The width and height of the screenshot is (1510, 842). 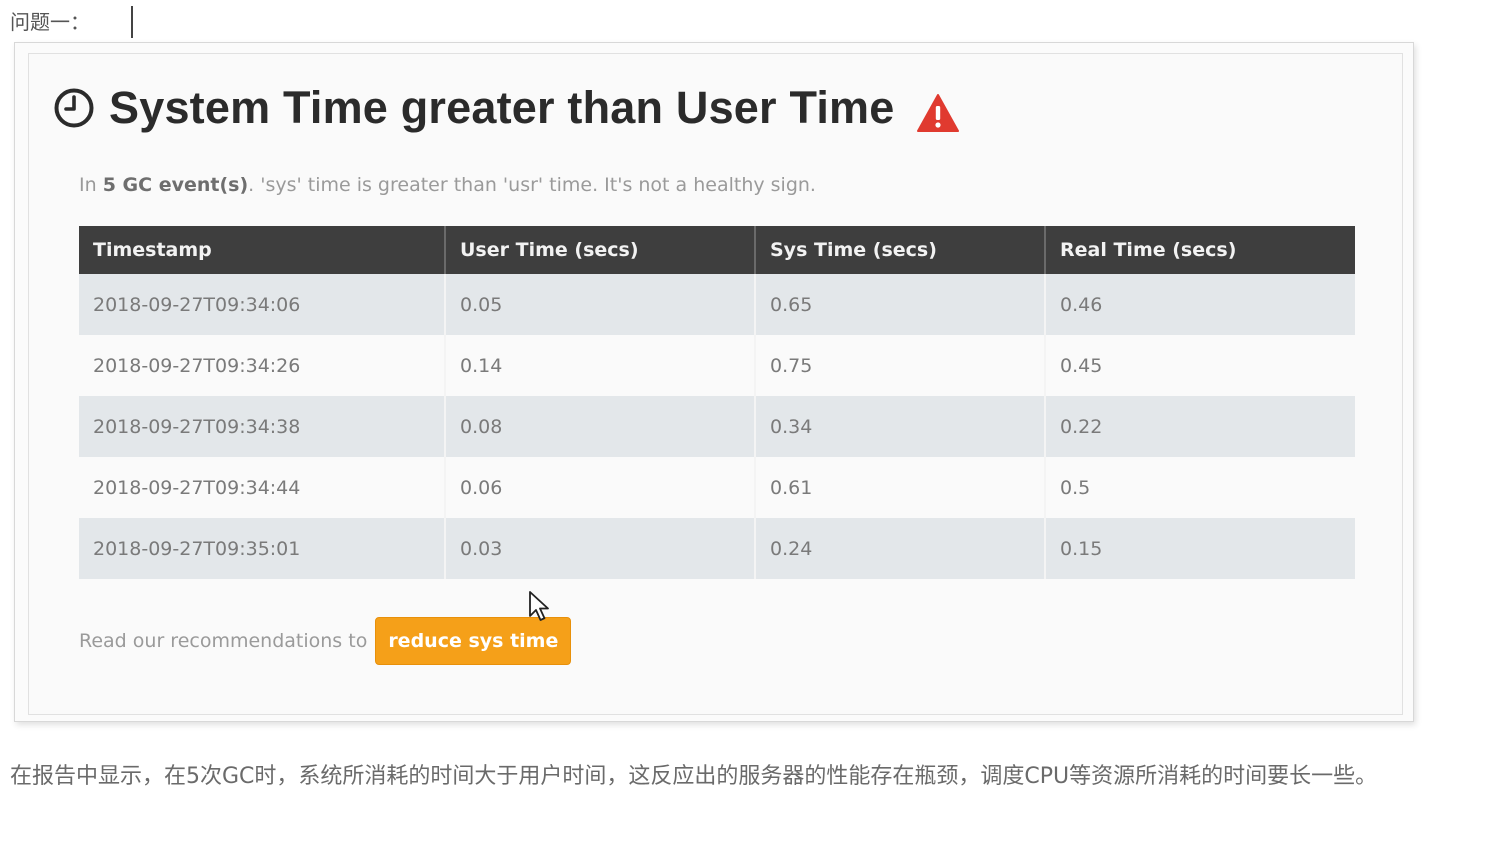 What do you see at coordinates (223, 641) in the screenshot?
I see `recommendation-text: Read our recommendations to` at bounding box center [223, 641].